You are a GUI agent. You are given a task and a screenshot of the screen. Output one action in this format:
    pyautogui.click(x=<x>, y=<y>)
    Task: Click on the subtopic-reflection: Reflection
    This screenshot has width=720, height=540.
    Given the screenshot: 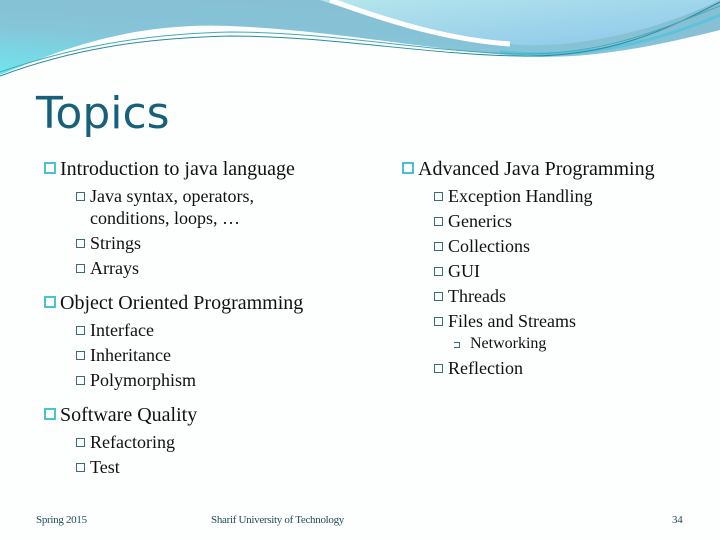 What is the action you would take?
    pyautogui.click(x=573, y=368)
    